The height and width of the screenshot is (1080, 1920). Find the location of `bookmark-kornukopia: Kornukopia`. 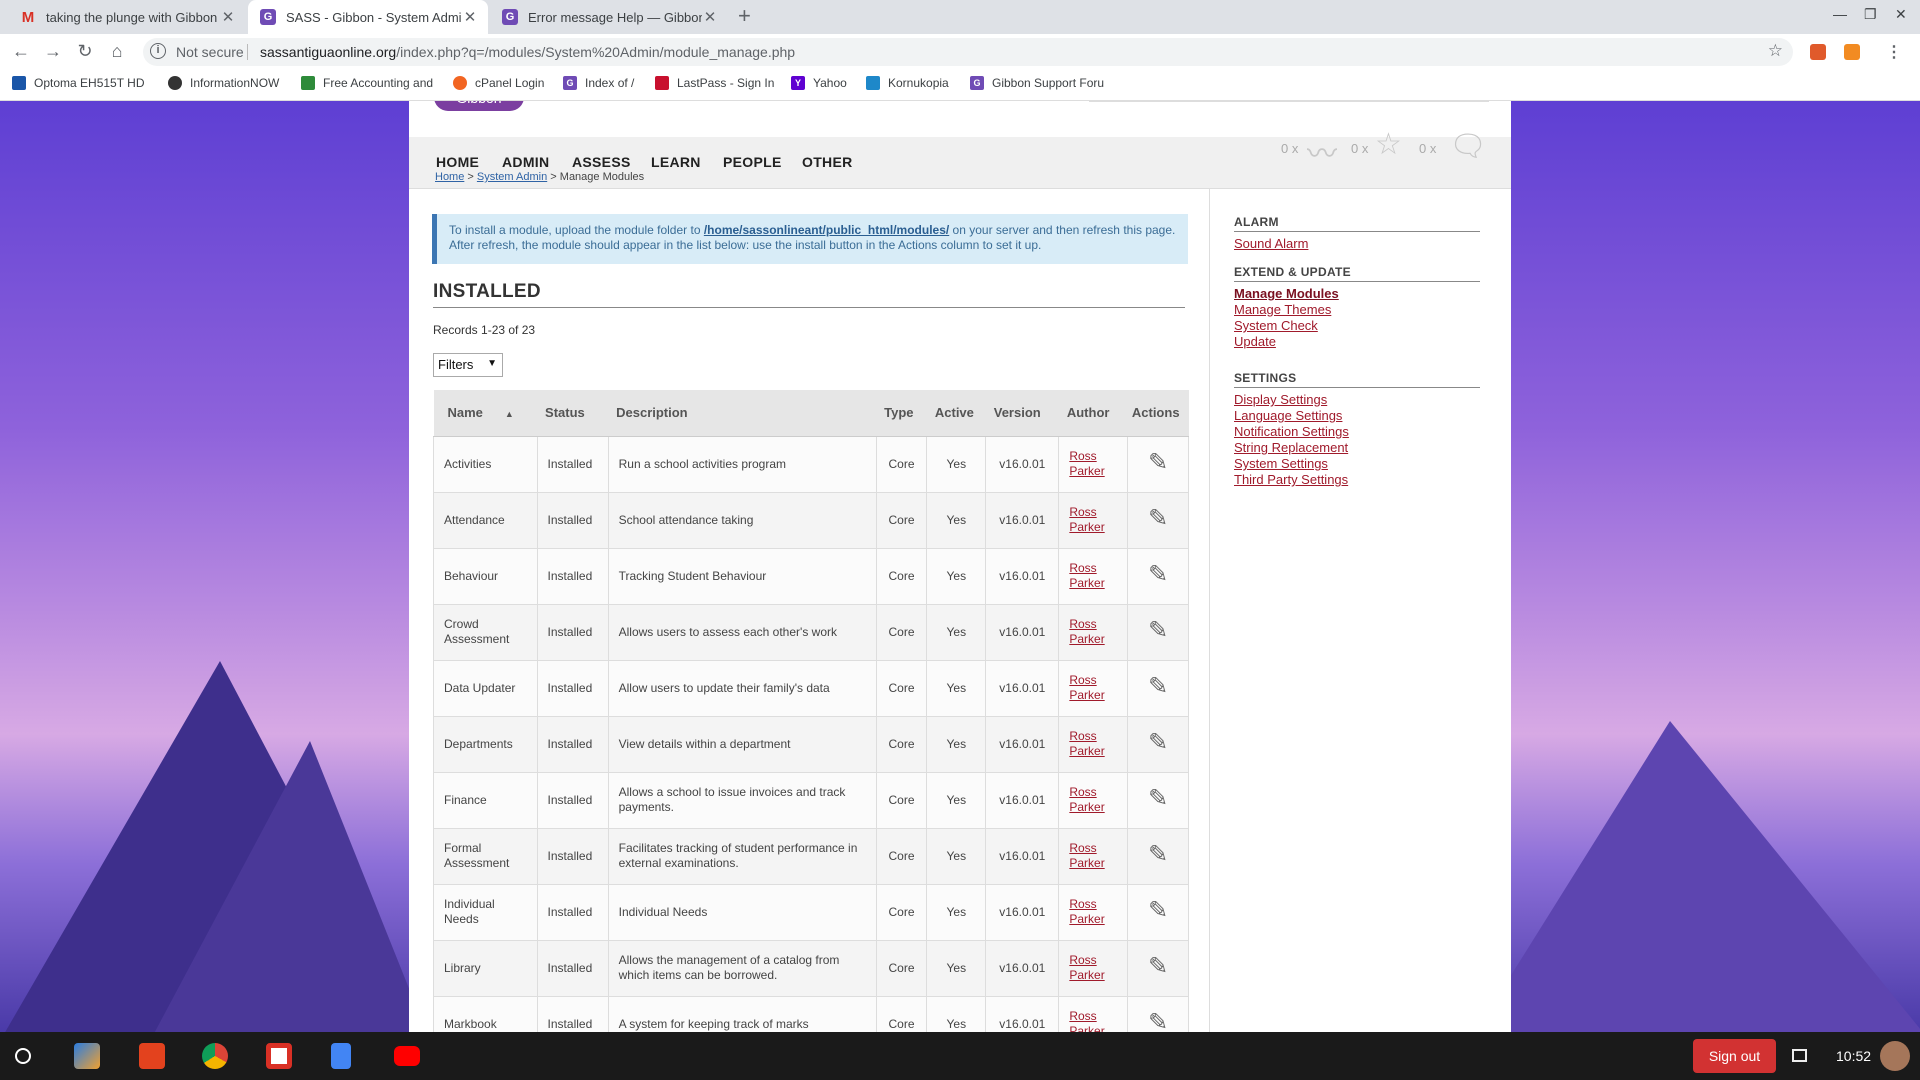

bookmark-kornukopia: Kornukopia is located at coordinates (916, 83).